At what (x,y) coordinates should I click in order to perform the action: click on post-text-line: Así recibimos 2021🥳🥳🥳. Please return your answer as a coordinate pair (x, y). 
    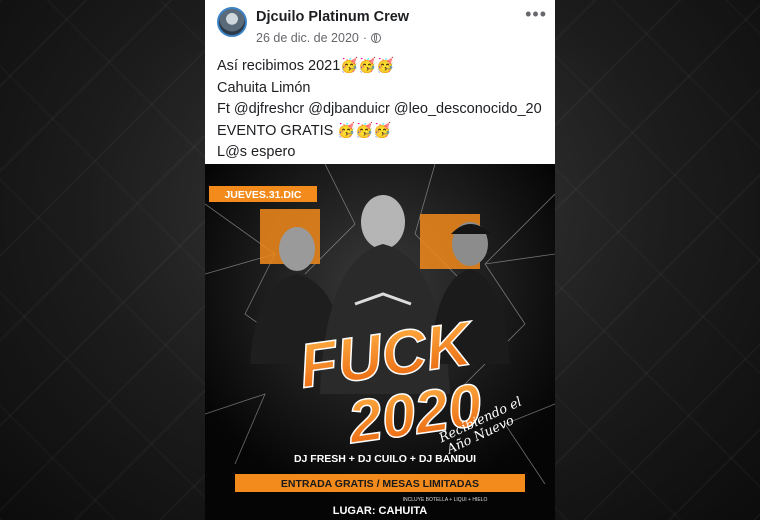
    Looking at the image, I should click on (306, 66).